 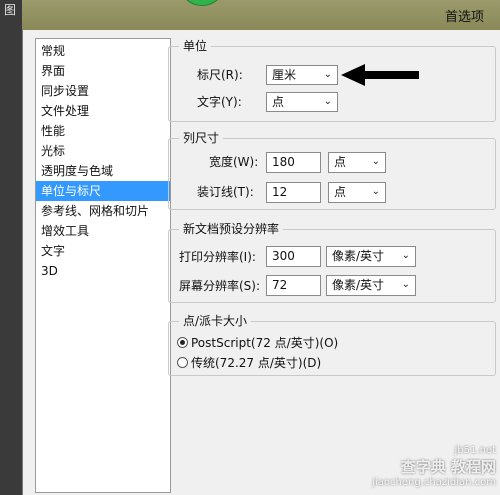 What do you see at coordinates (357, 162) in the screenshot?
I see `width-unit-select: 点 ⌄` at bounding box center [357, 162].